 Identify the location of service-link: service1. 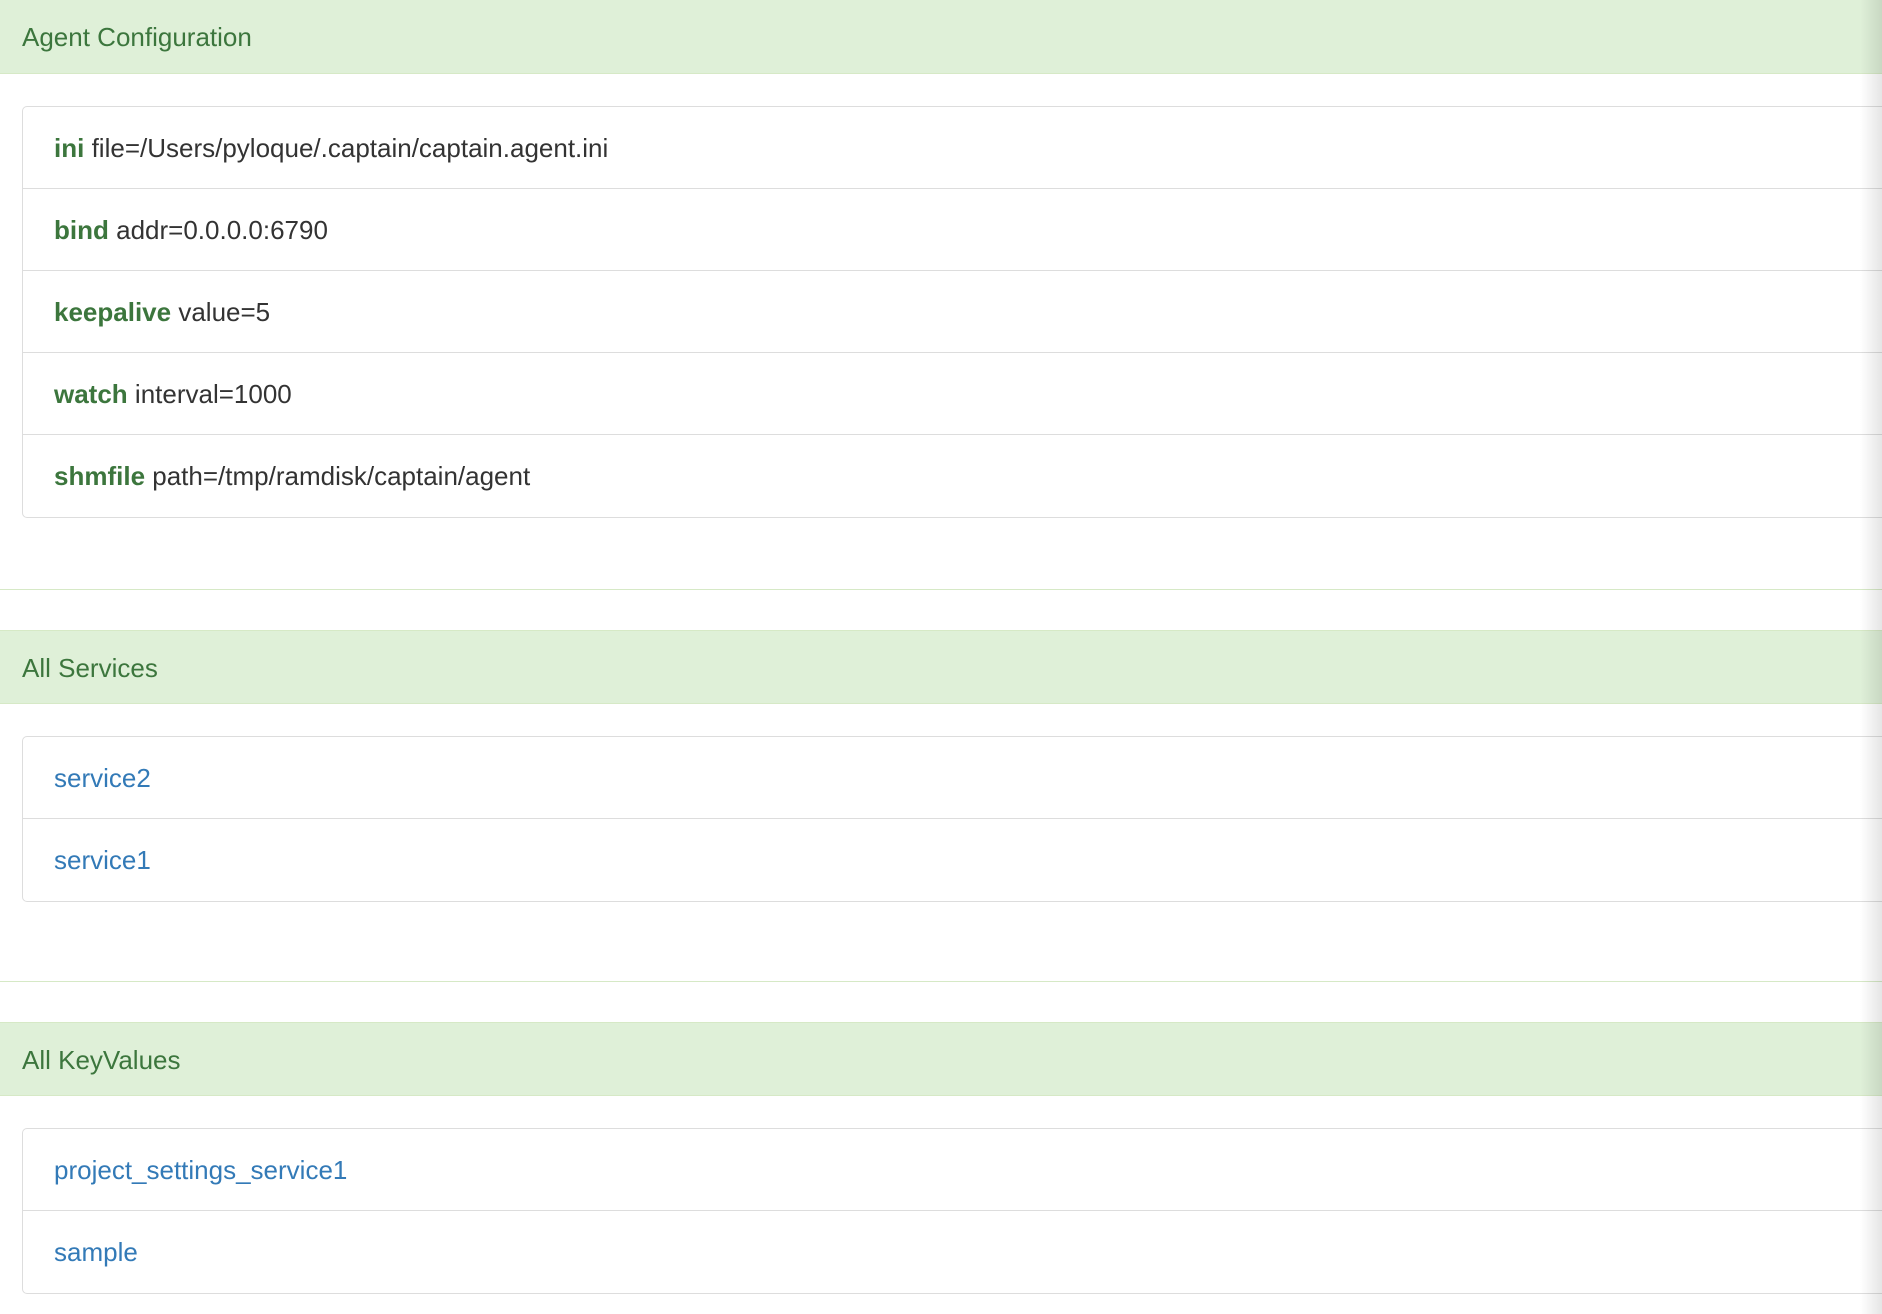
(102, 860).